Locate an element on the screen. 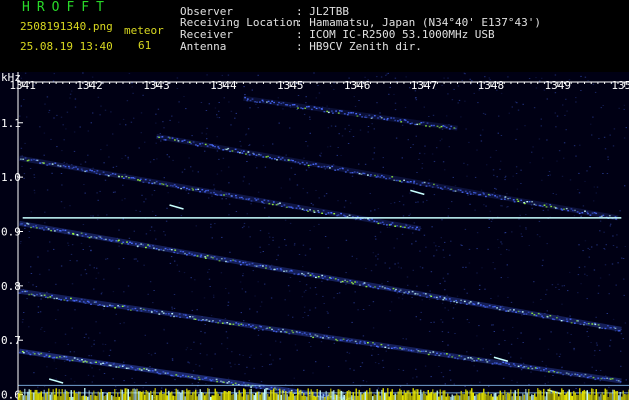 This screenshot has width=629, height=400. meteor-count: 61 is located at coordinates (145, 45).